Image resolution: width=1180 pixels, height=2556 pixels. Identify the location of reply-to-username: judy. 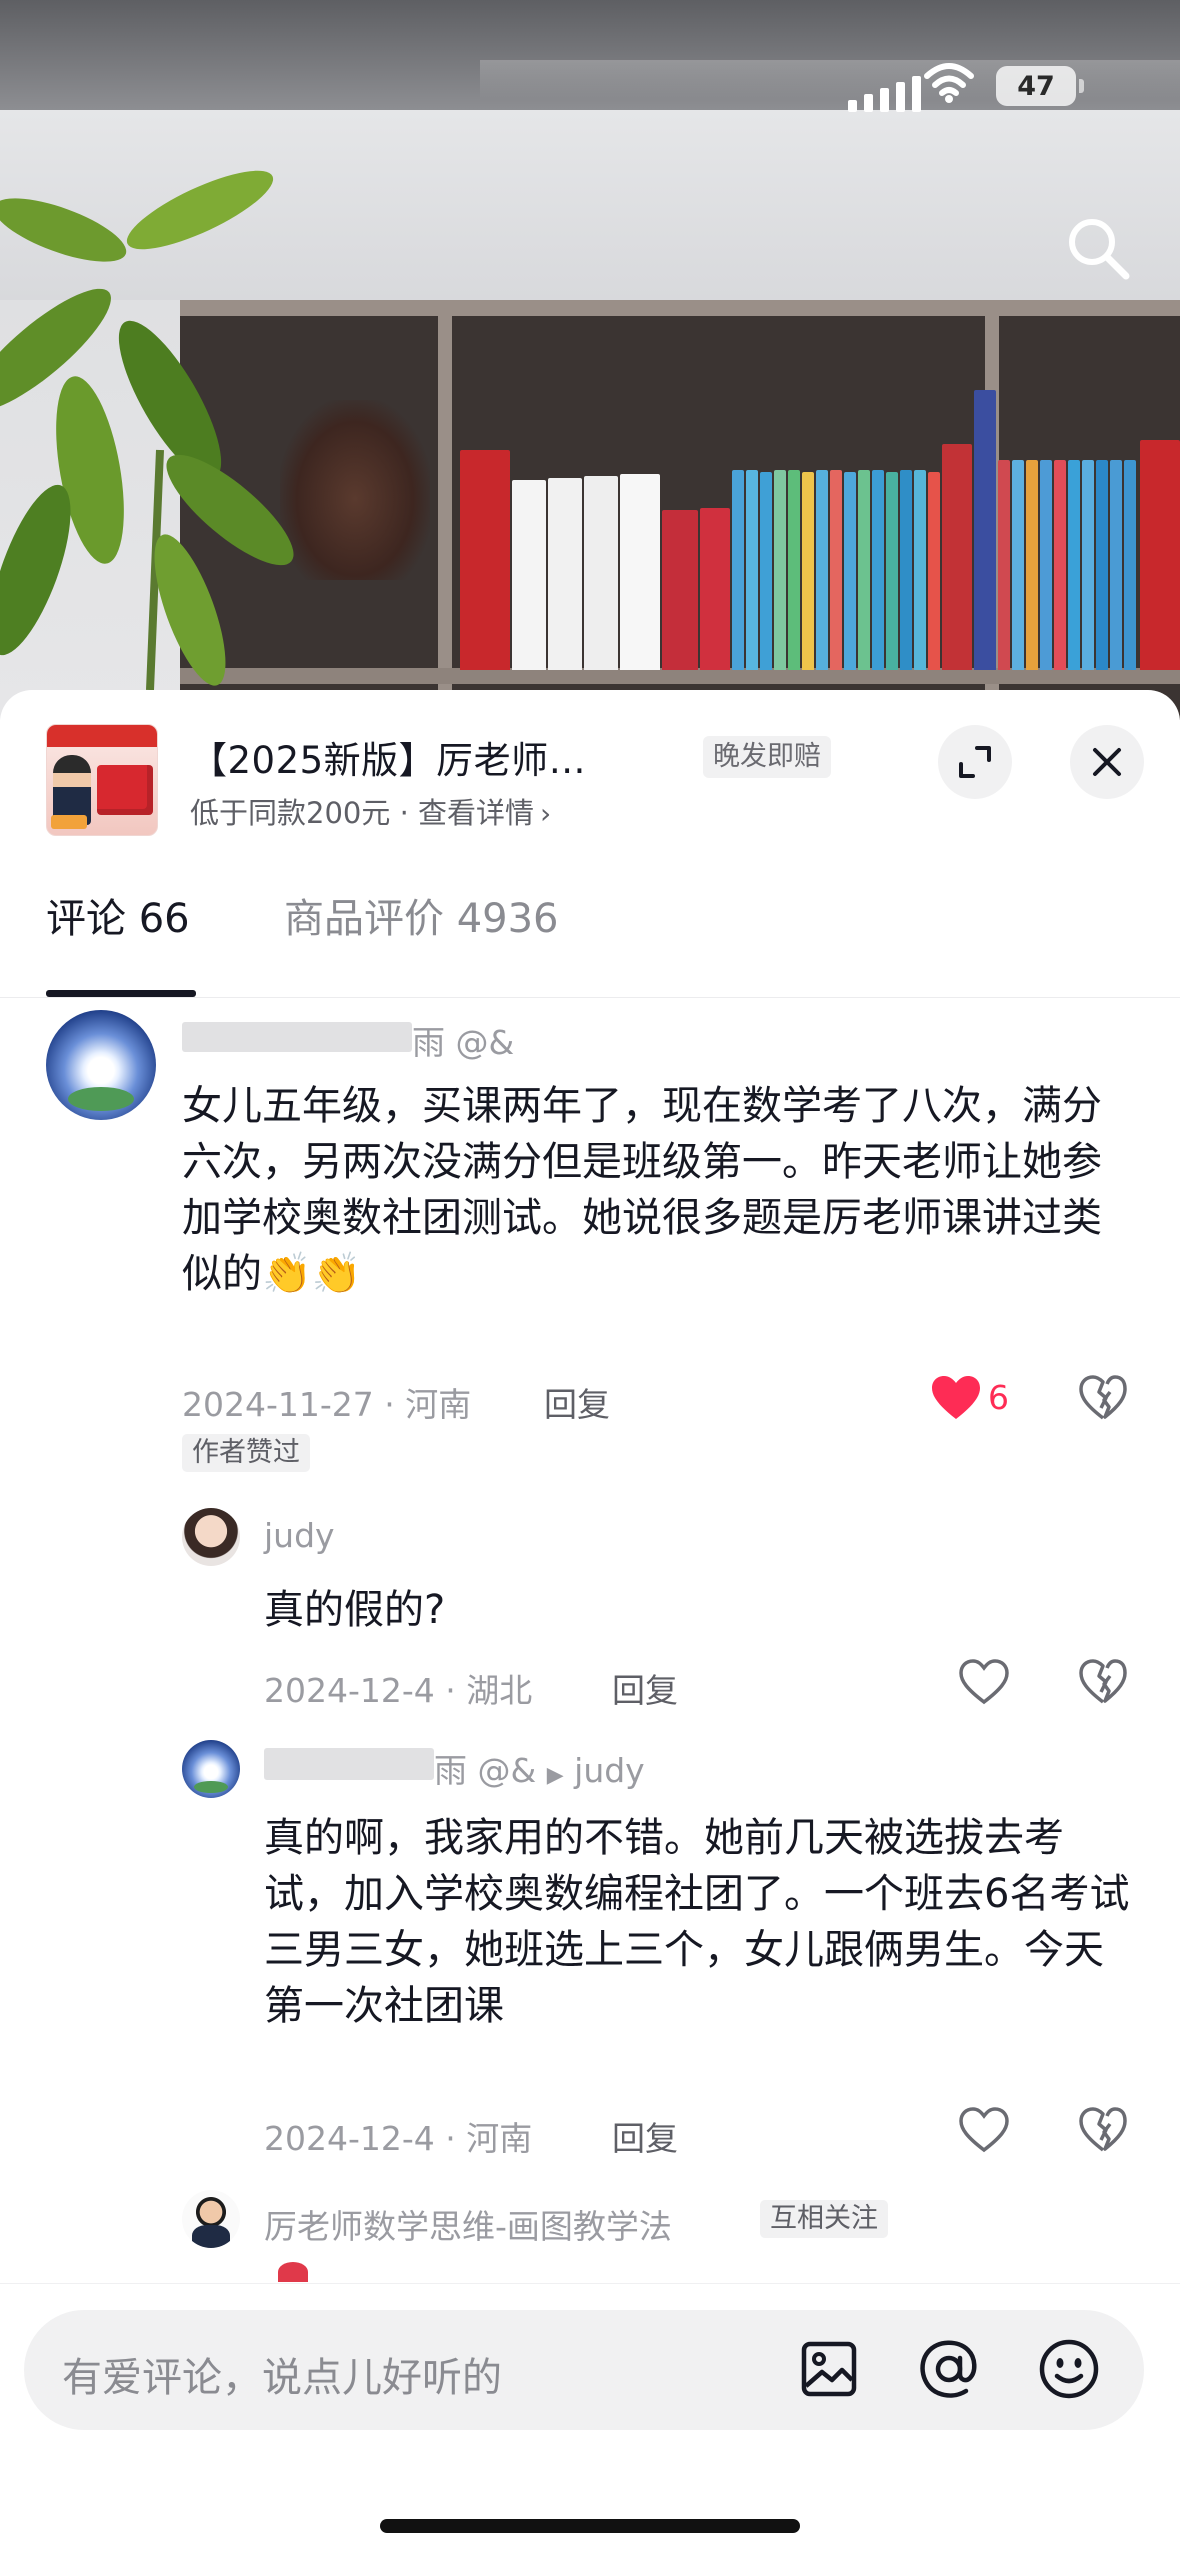
(609, 1770).